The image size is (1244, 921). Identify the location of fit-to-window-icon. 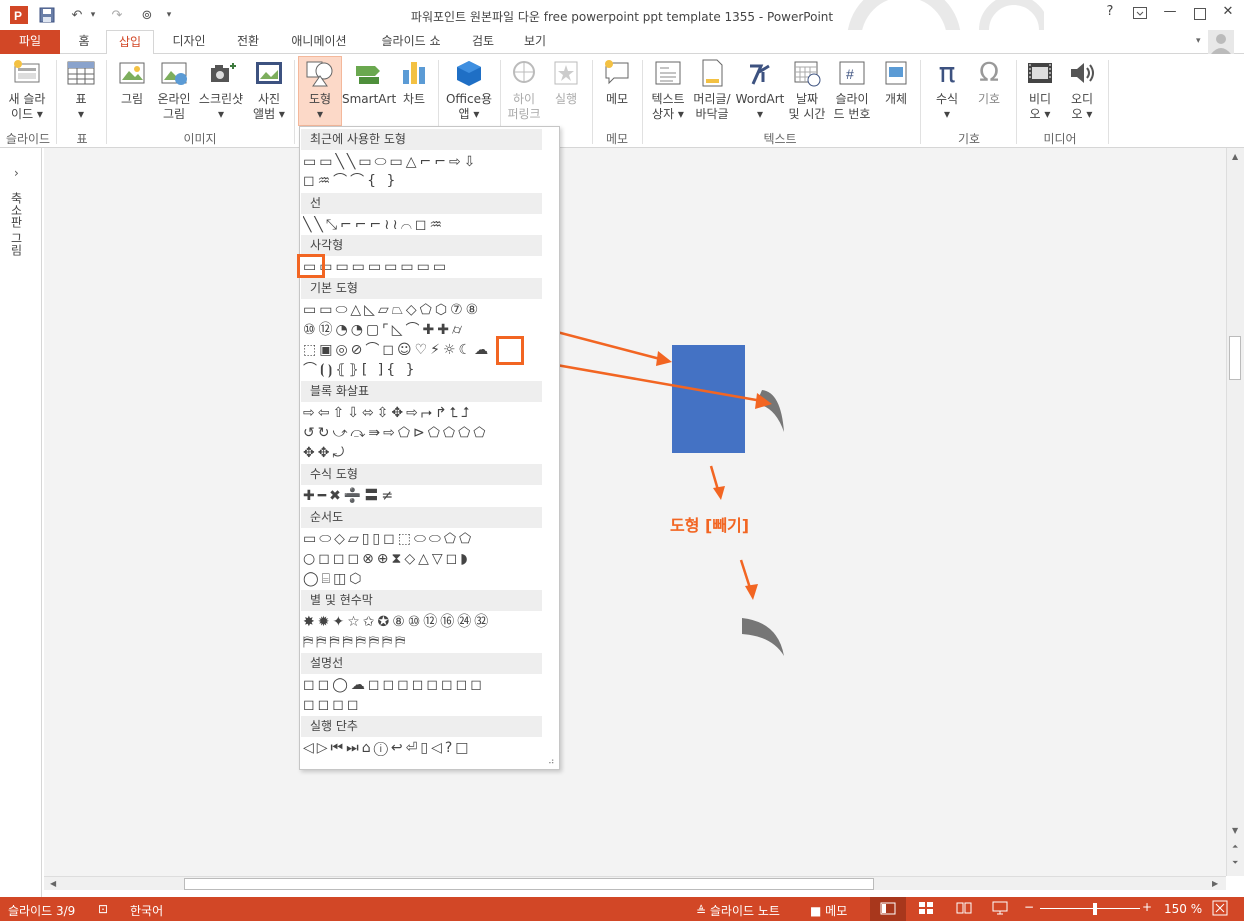
(1220, 909).